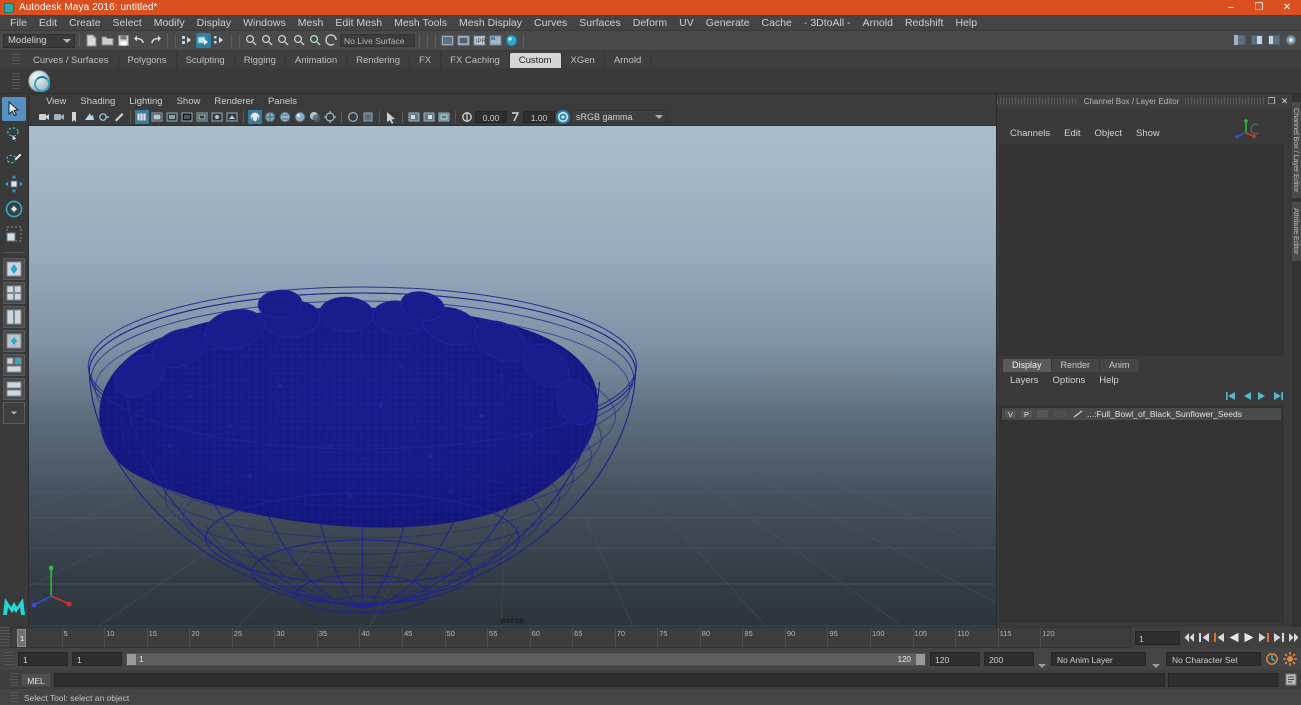 This screenshot has width=1301, height=705. I want to click on select-by-object-icon, so click(203, 40).